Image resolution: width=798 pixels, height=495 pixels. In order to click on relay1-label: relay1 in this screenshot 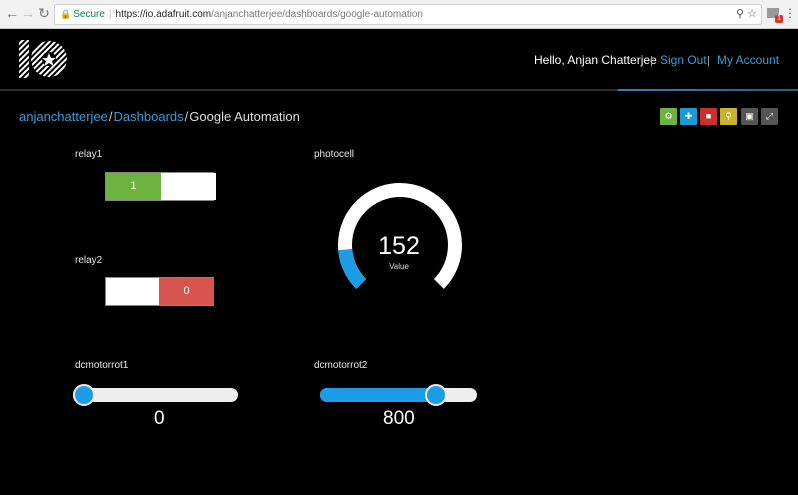, I will do `click(89, 154)`.